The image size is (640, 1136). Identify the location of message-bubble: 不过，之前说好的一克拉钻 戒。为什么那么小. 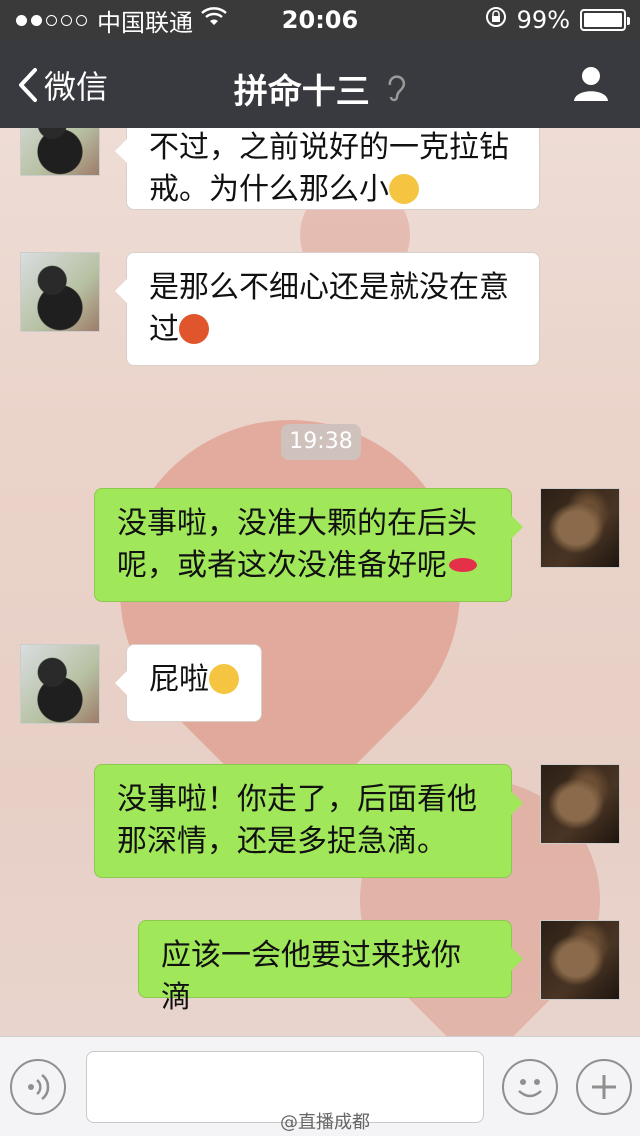
(327, 169).